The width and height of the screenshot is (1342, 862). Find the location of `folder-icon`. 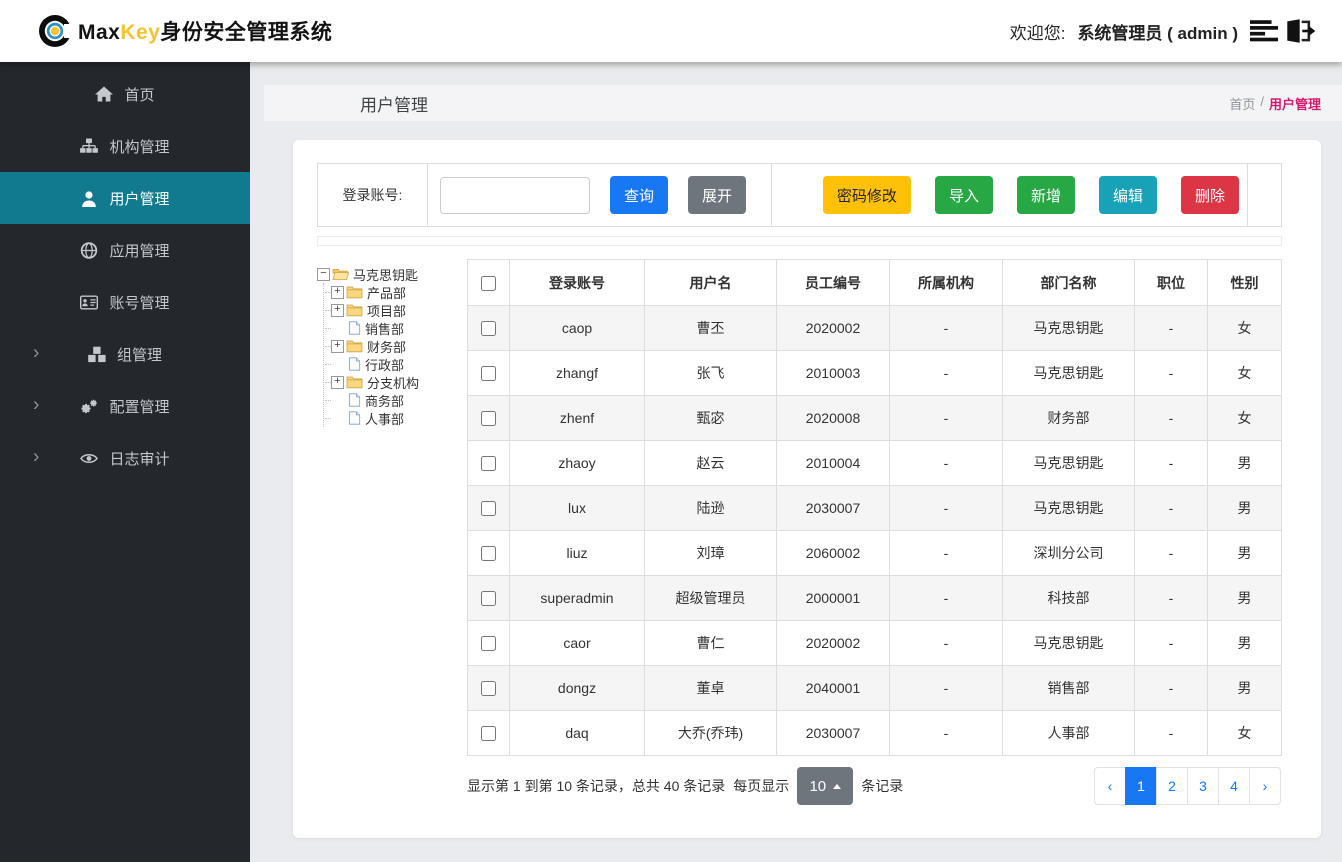

folder-icon is located at coordinates (354, 292).